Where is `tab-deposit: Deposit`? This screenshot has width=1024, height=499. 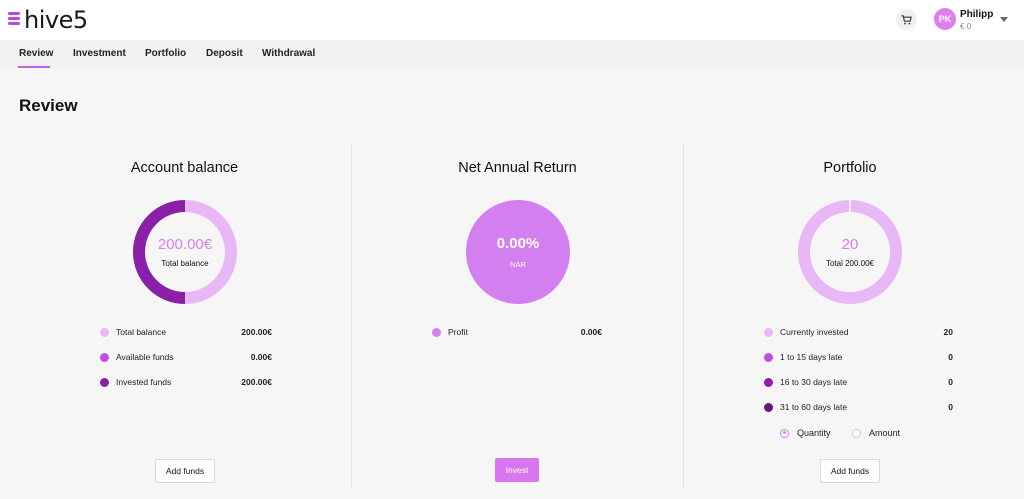
tab-deposit: Deposit is located at coordinates (224, 53).